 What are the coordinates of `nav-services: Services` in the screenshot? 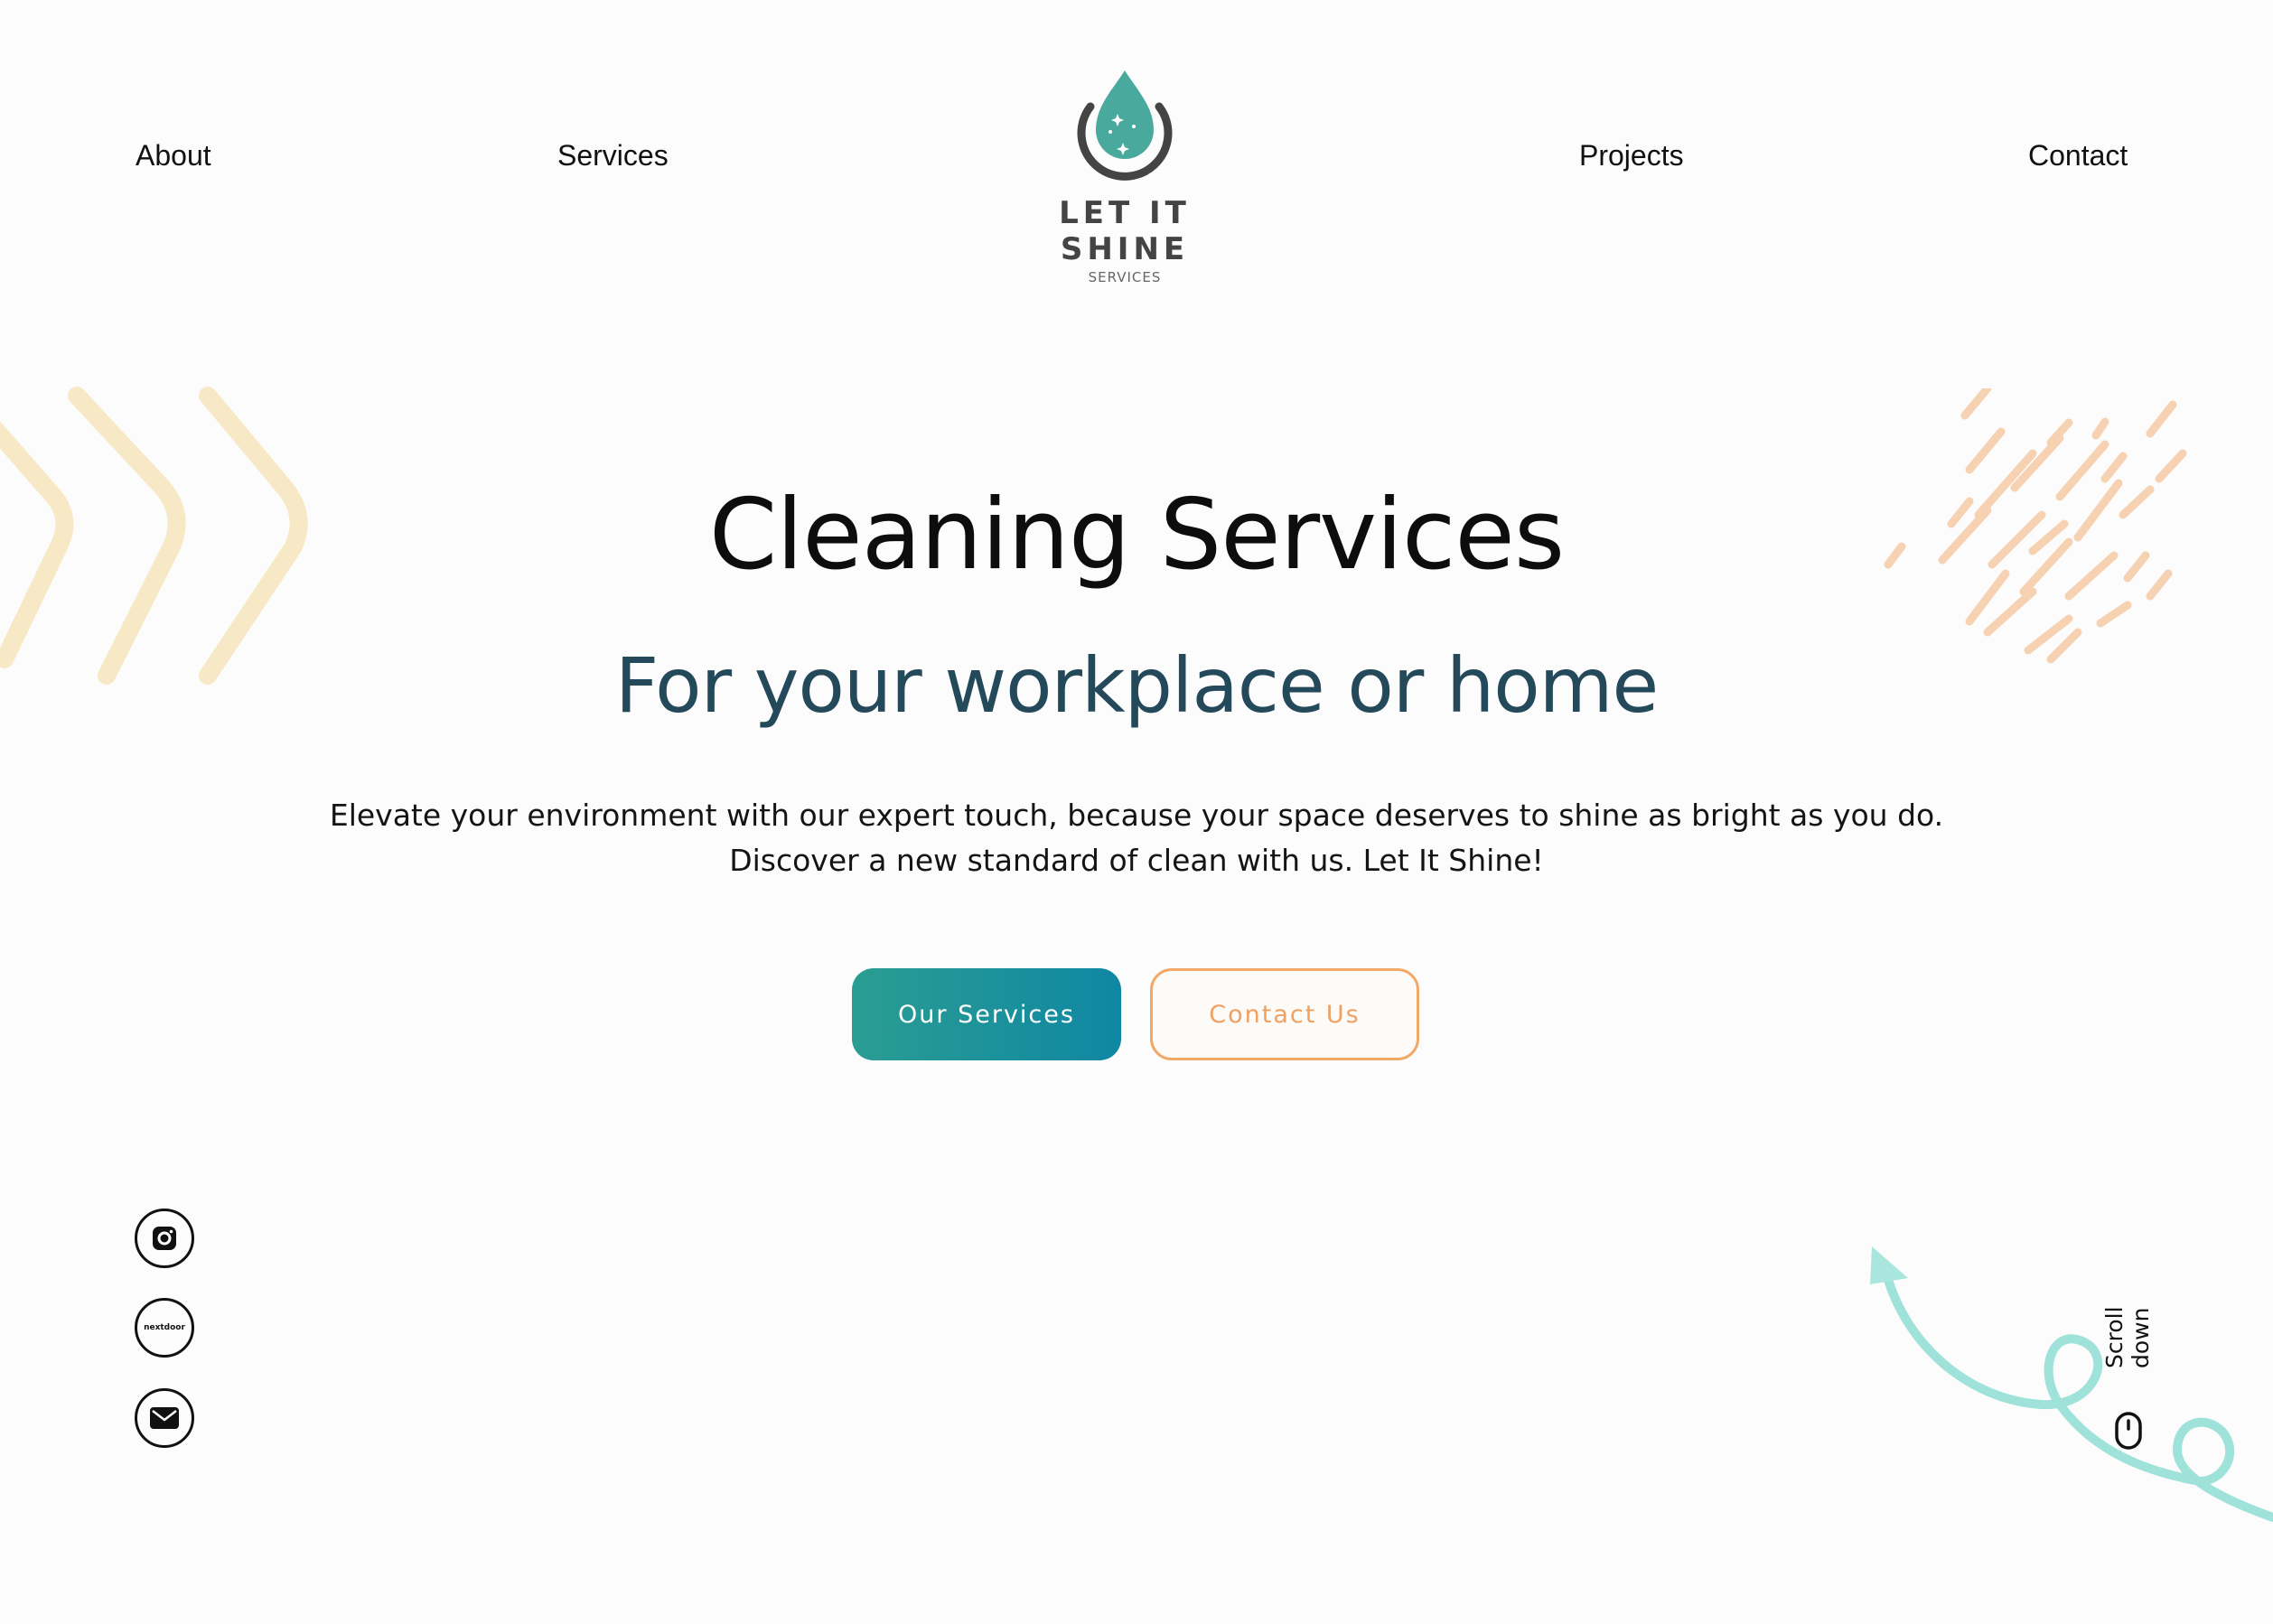 It's located at (613, 156).